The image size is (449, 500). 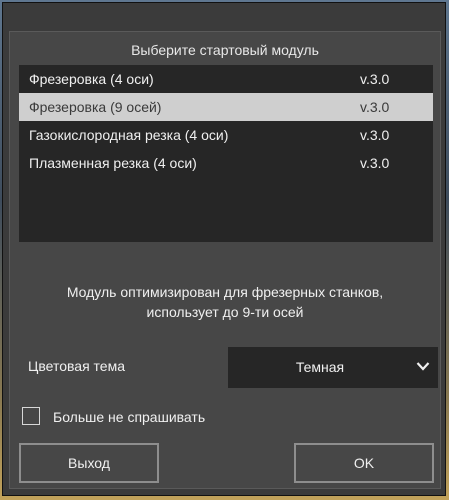 What do you see at coordinates (225, 312) in the screenshot?
I see `description-line-2: использует до 9-ти осей` at bounding box center [225, 312].